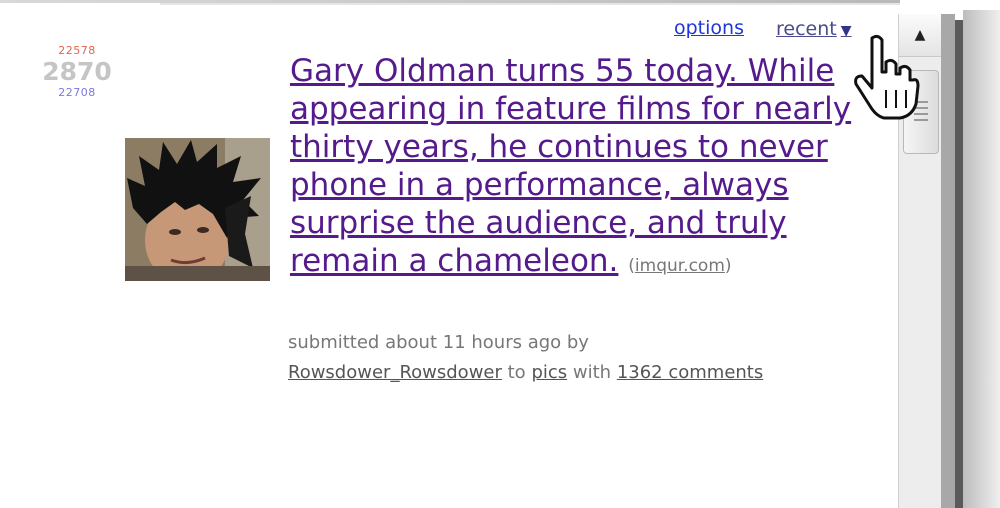 This screenshot has width=1000, height=508. I want to click on domain-link: imqur.com, so click(680, 266).